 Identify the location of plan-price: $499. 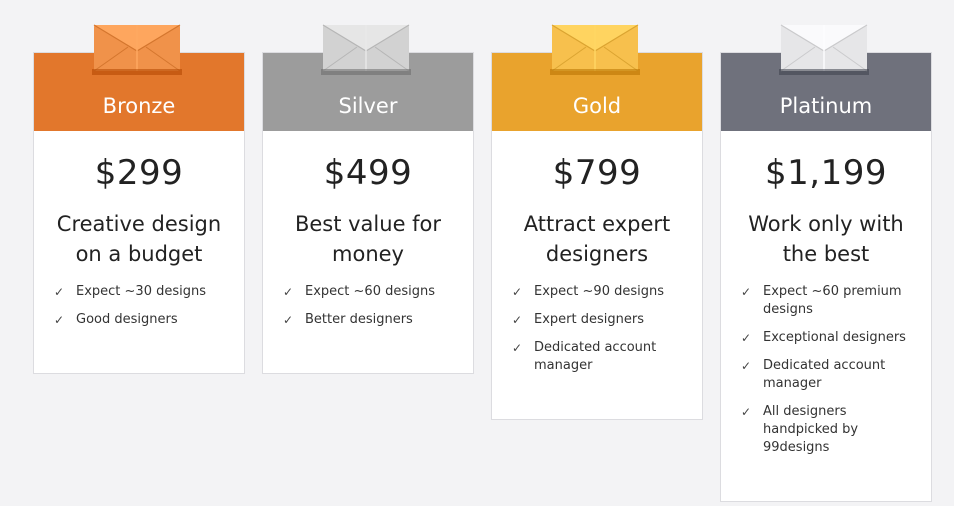
(368, 173).